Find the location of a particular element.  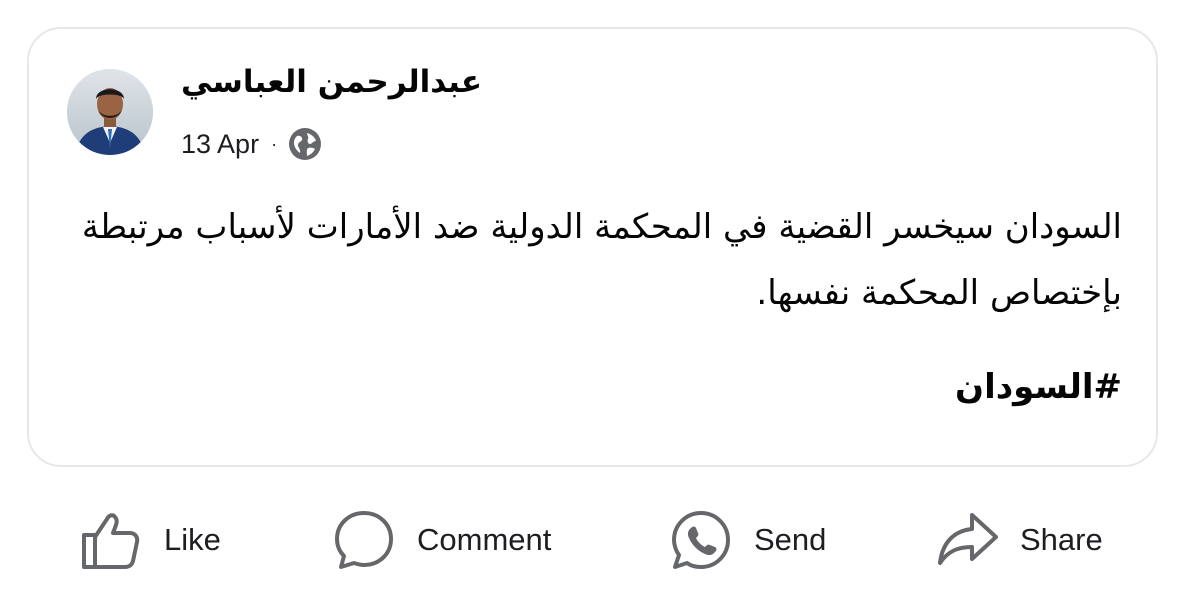

comment-icon is located at coordinates (364, 540).